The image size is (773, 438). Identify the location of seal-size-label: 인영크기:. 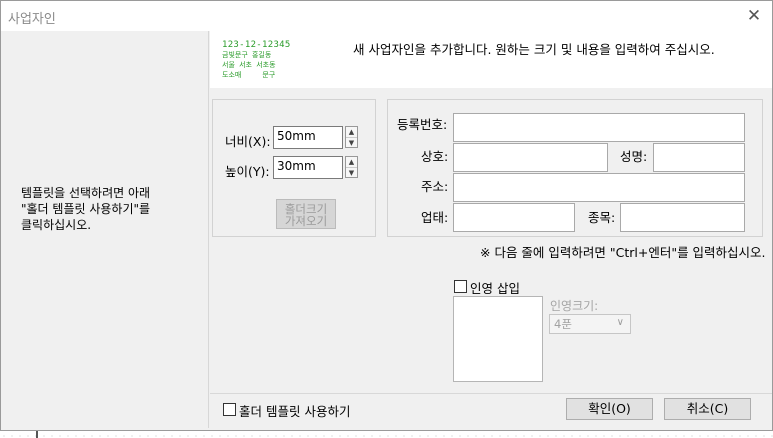
(574, 306).